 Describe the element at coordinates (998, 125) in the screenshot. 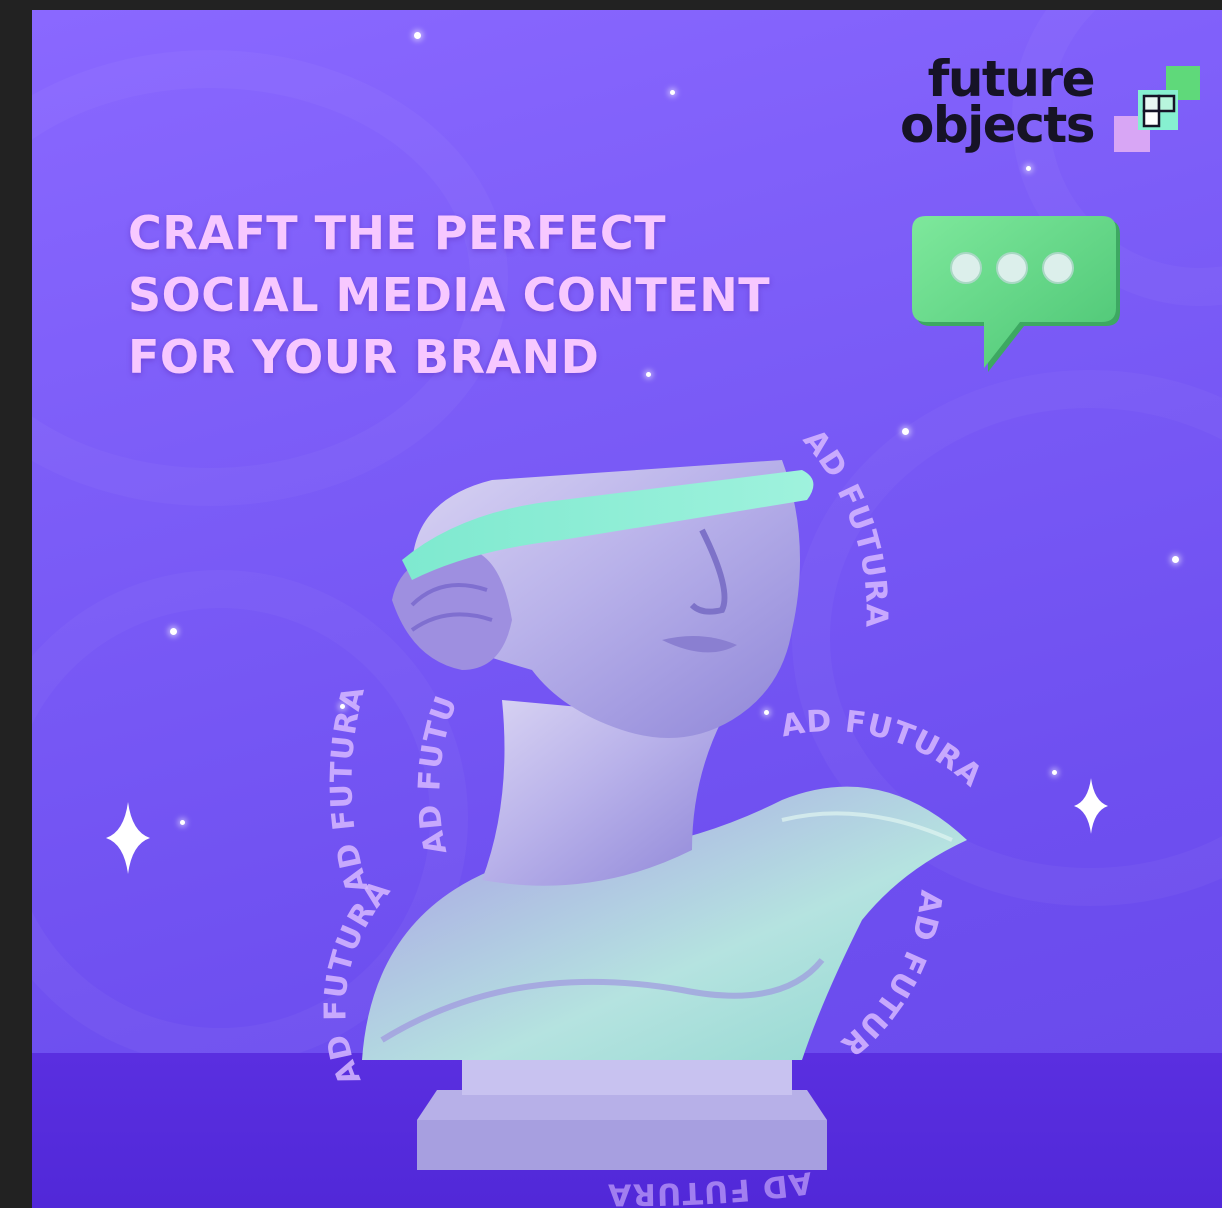

I see `logo-line-2: objects` at that location.